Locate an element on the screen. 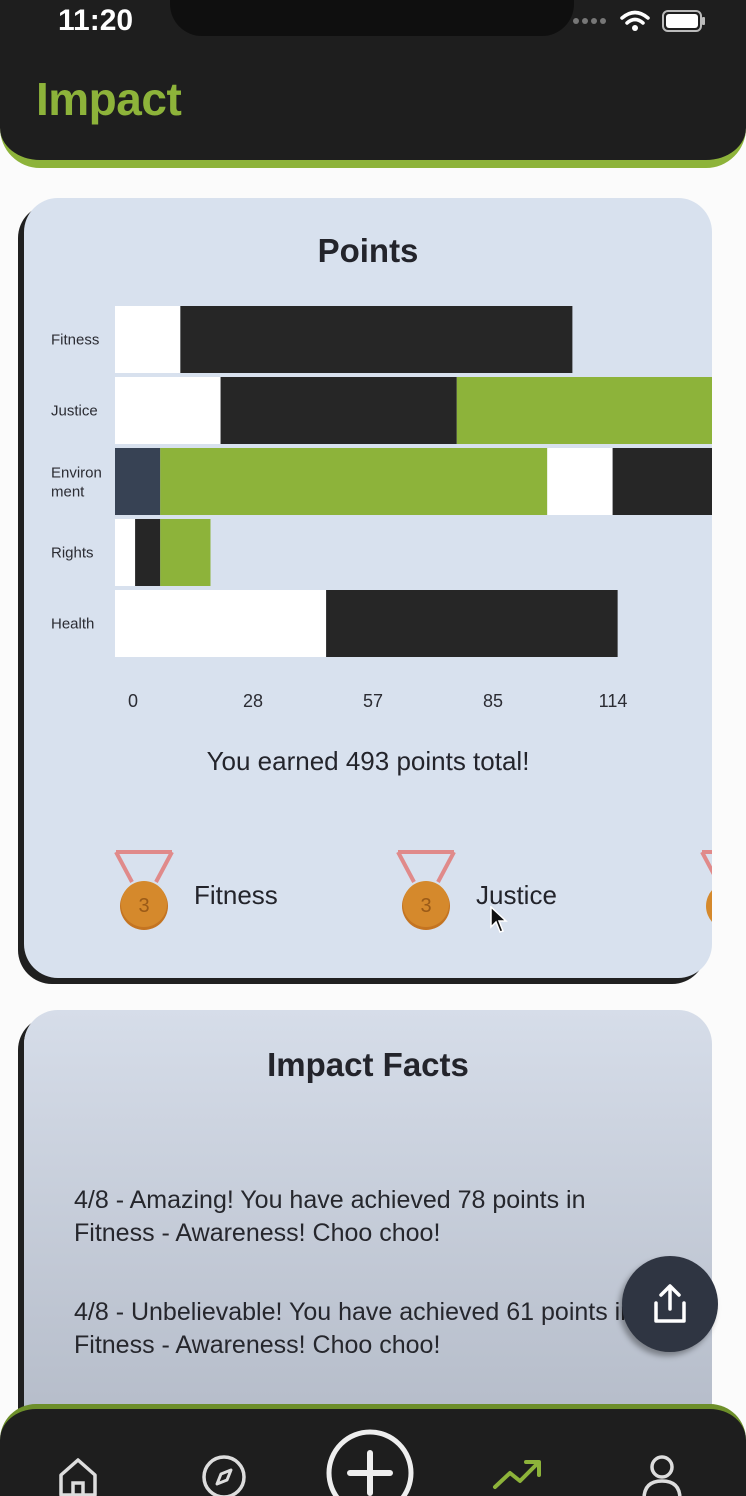 Image resolution: width=746 pixels, height=1496 pixels. nav-add is located at coordinates (370, 1461).